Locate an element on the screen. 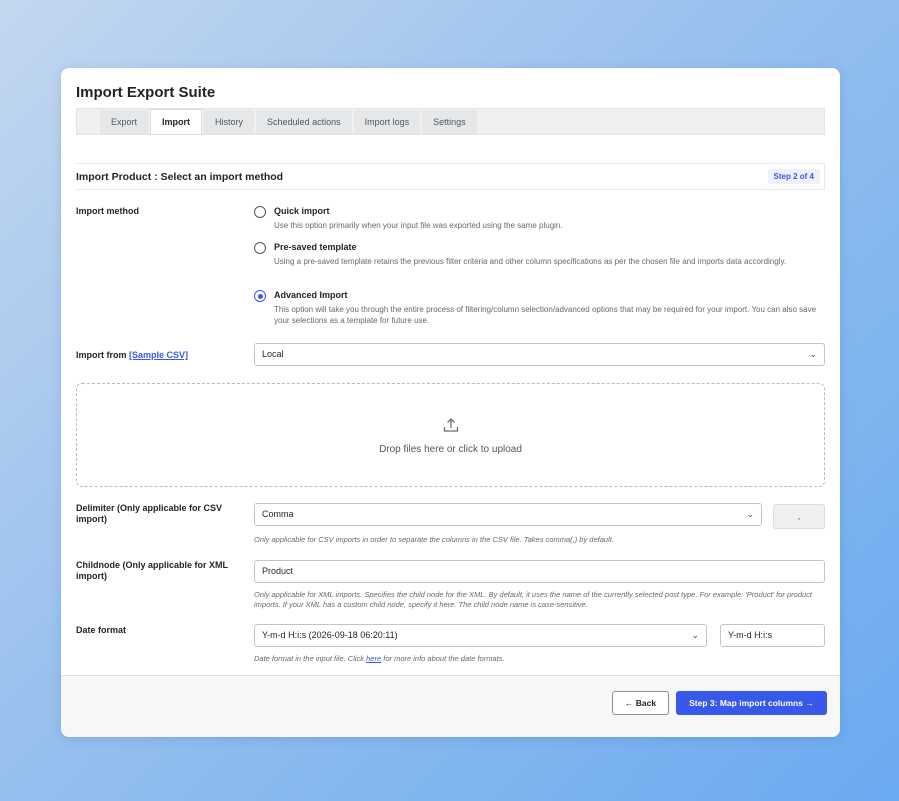 This screenshot has width=899, height=801. arrow-right-icon: → is located at coordinates (809, 703).